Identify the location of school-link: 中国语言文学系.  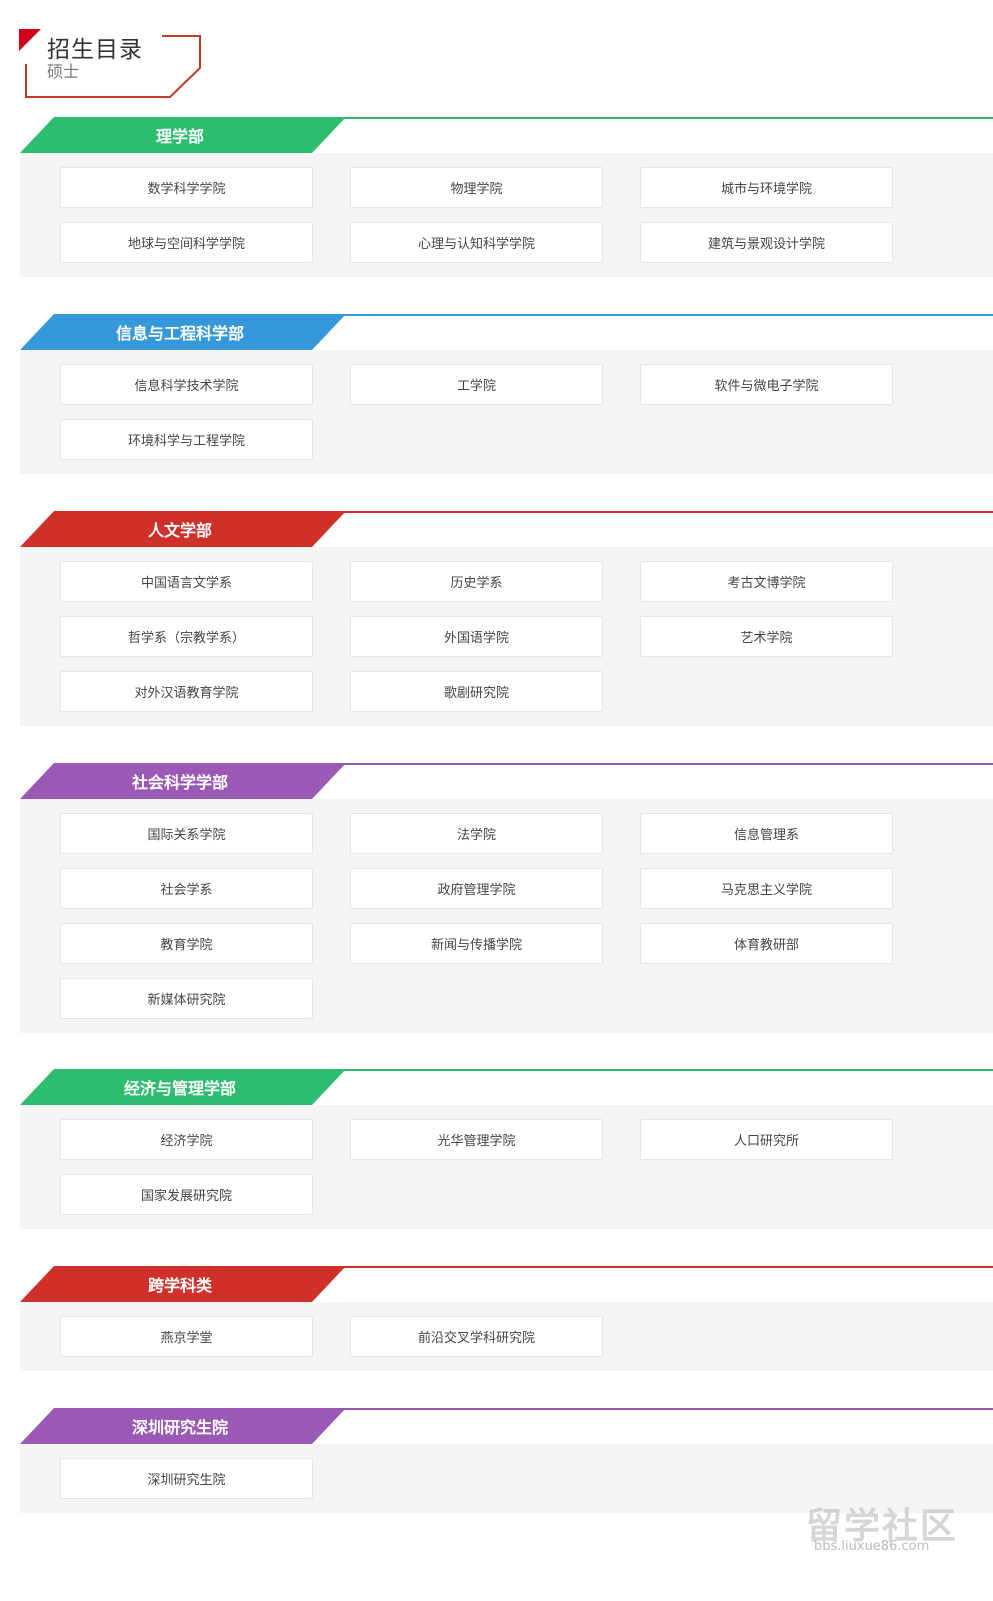
(186, 581).